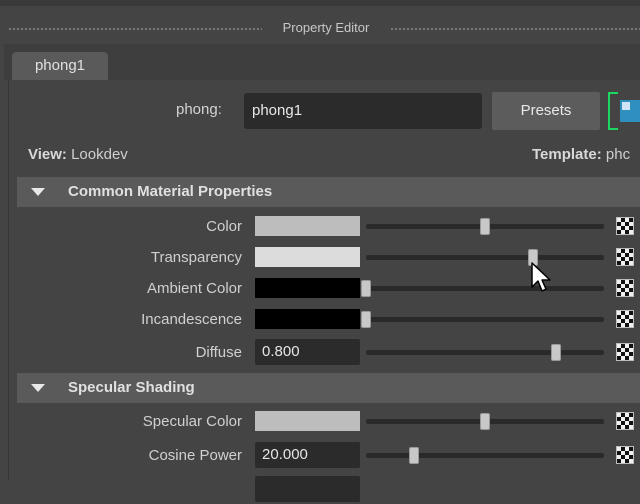  I want to click on presets-button: Presets, so click(546, 111).